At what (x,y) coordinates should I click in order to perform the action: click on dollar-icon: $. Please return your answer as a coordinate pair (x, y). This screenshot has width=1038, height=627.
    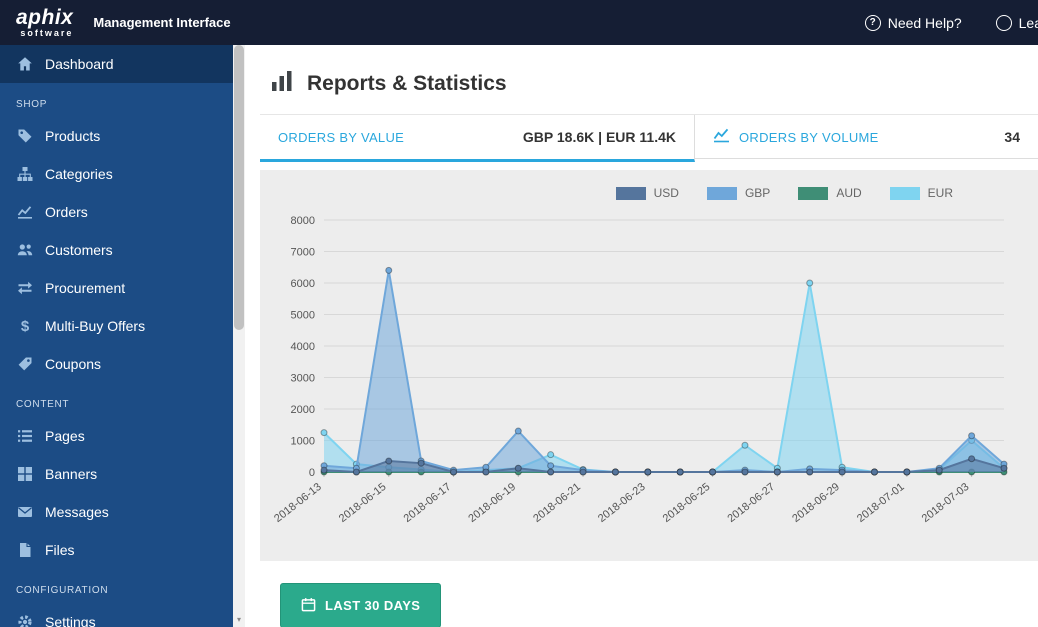
    Looking at the image, I should click on (25, 326).